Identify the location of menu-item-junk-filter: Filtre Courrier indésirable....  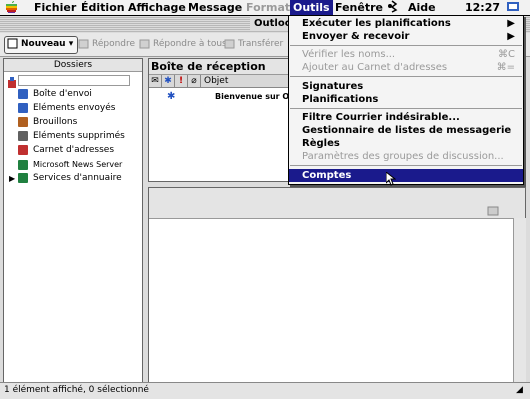
(406, 117).